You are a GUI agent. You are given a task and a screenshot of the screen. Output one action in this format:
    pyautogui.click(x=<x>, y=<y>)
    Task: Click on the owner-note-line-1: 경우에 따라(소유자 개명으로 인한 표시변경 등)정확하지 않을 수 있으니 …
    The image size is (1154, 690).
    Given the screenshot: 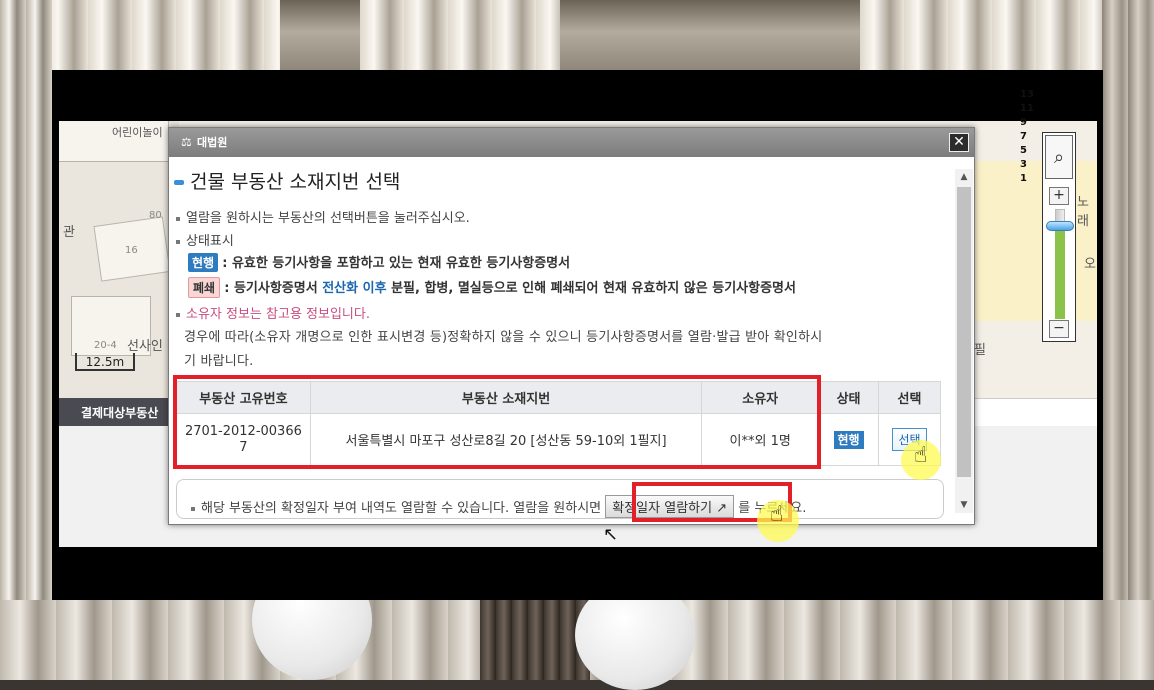 What is the action you would take?
    pyautogui.click(x=503, y=337)
    